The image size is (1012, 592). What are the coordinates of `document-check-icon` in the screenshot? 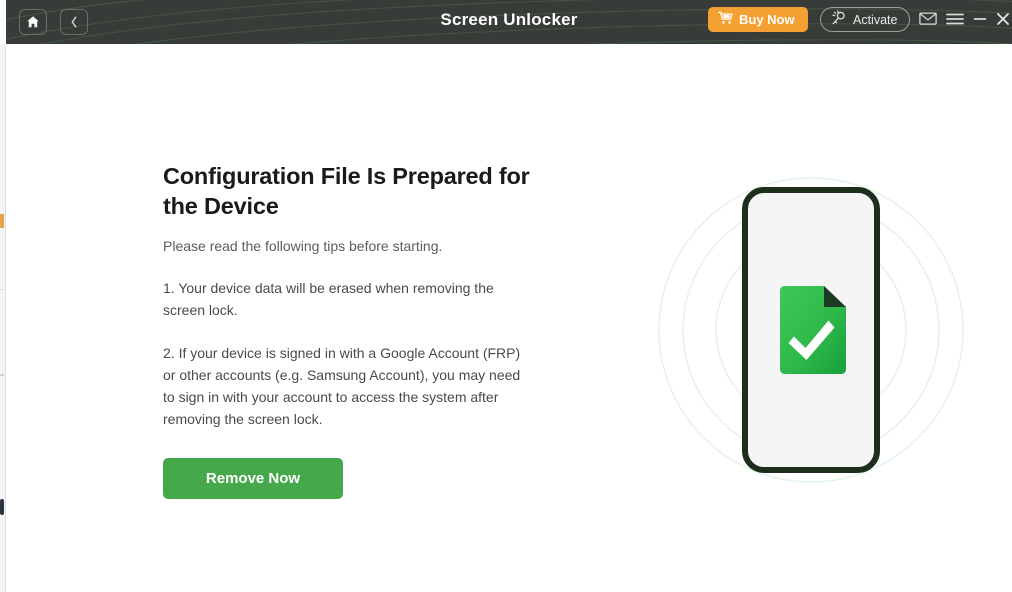 It's located at (813, 330).